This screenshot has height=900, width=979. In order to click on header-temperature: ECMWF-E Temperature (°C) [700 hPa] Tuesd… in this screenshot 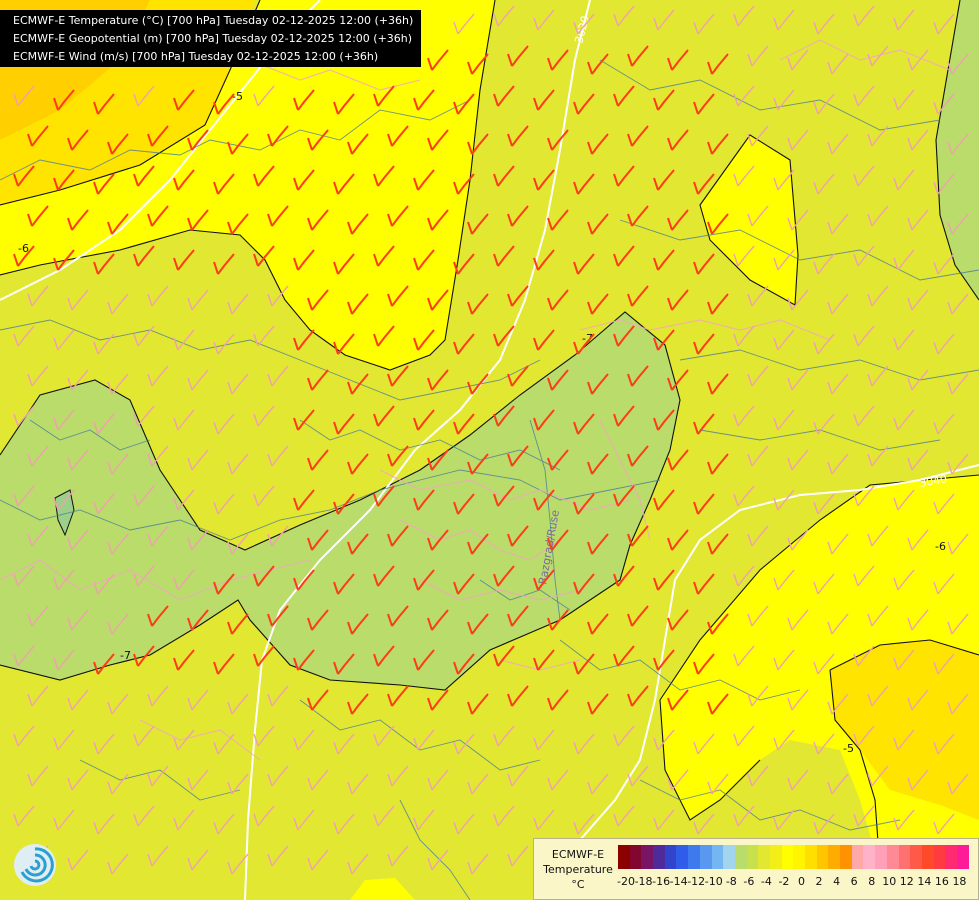, I will do `click(213, 20)`.